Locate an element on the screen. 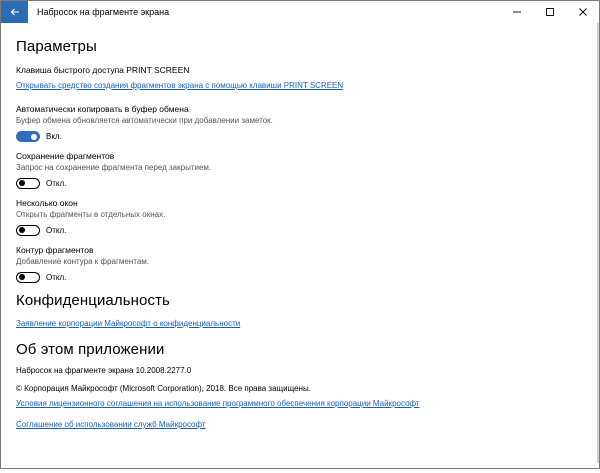 Image resolution: width=600 pixels, height=473 pixels. save-fragments-toggle is located at coordinates (28, 183).